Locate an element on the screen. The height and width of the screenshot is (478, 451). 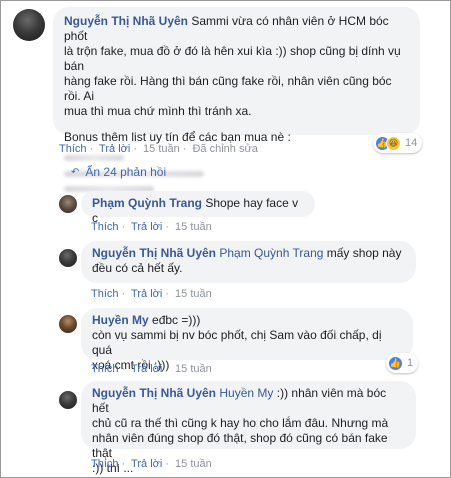
mention-link: Huyền My is located at coordinates (246, 393).